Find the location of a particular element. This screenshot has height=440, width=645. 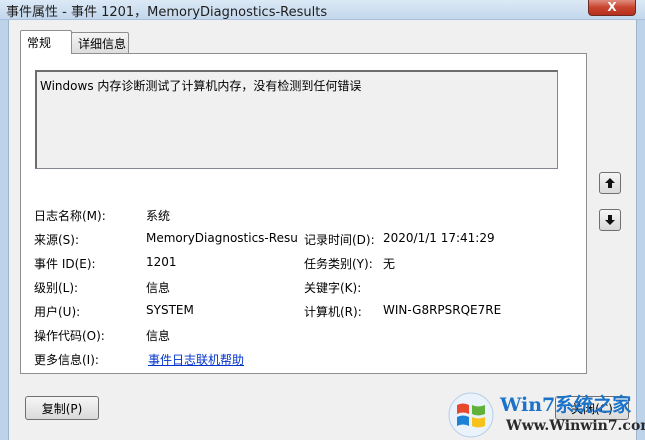

windows-logo-icon is located at coordinates (471, 415).